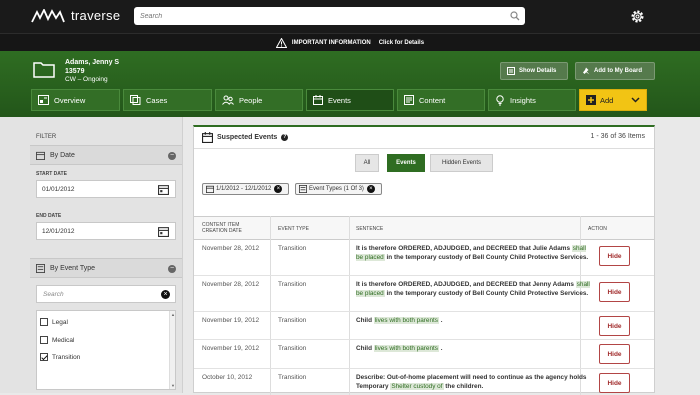 The image size is (700, 395). I want to click on start-date-calendar-icon, so click(163, 189).